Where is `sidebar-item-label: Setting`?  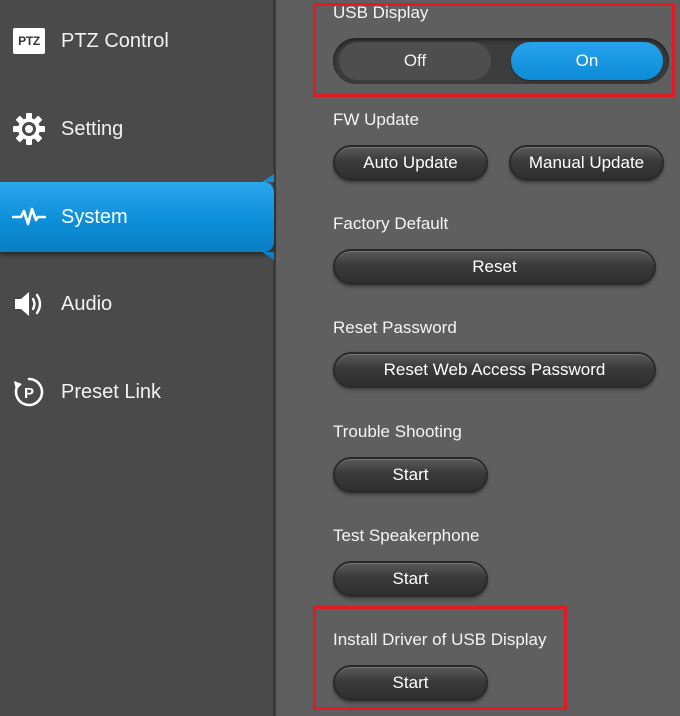
sidebar-item-label: Setting is located at coordinates (92, 128).